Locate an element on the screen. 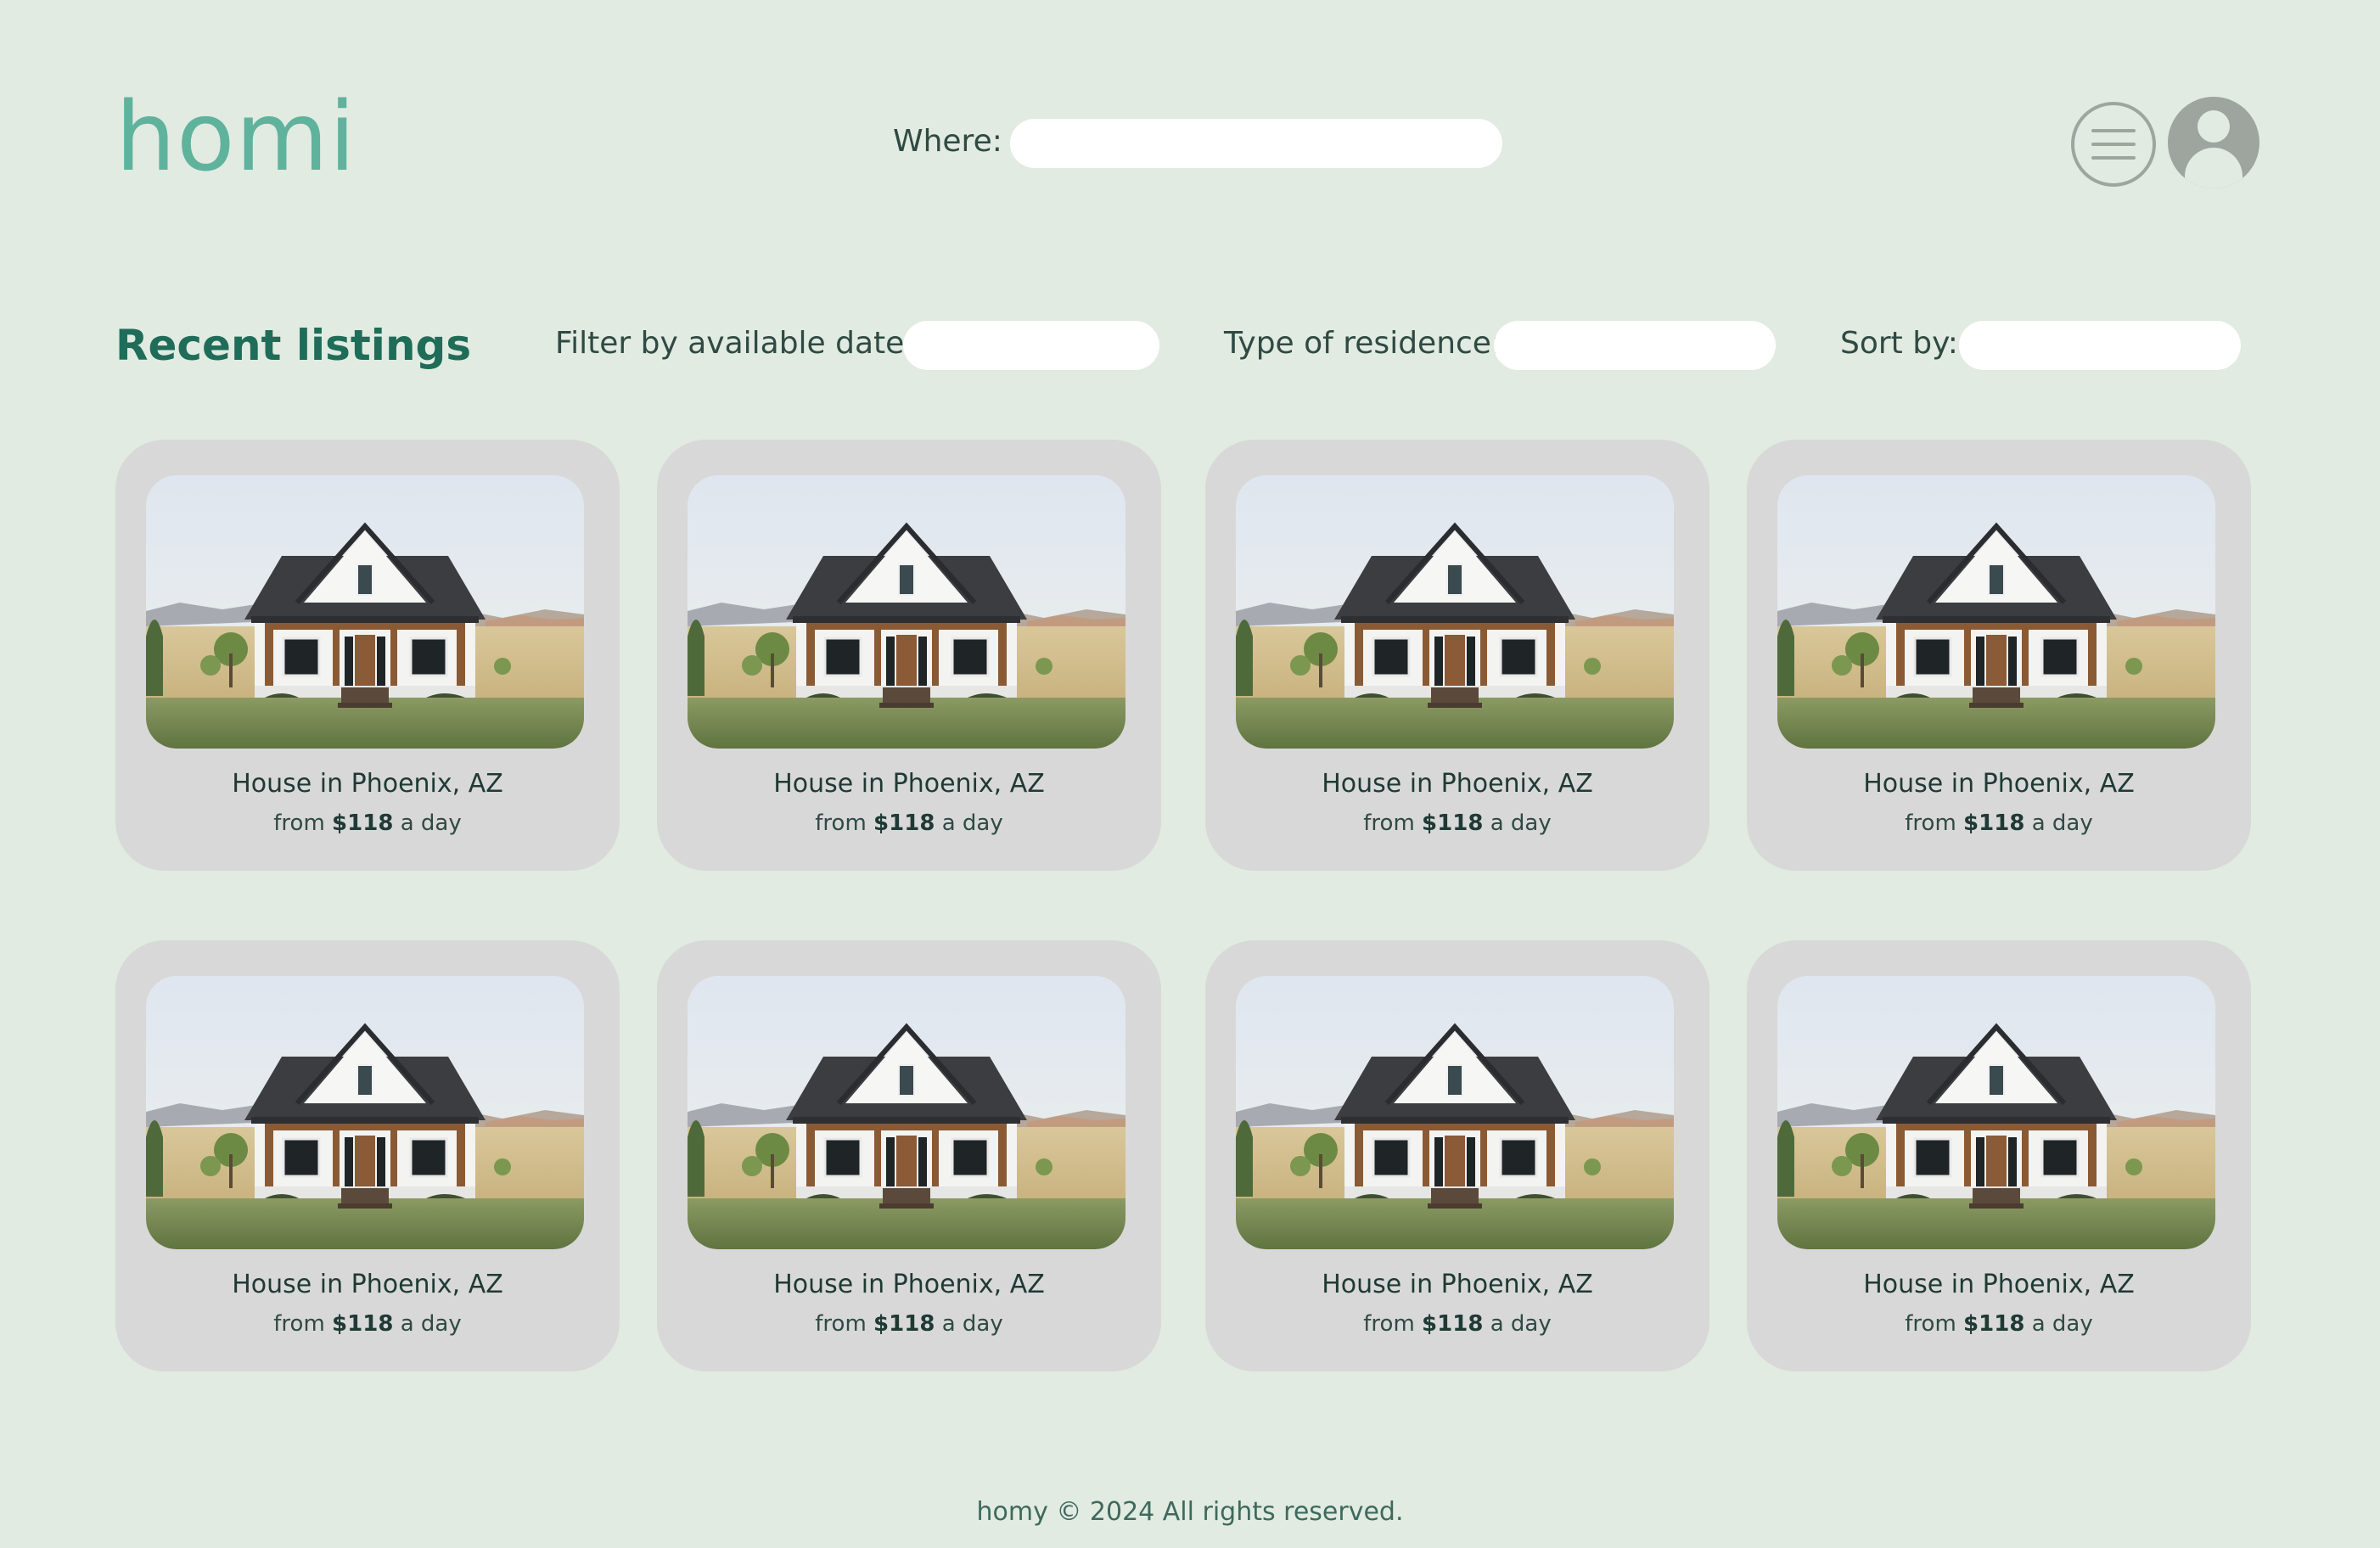 The width and height of the screenshot is (2380, 1548). logo: homi is located at coordinates (235, 138).